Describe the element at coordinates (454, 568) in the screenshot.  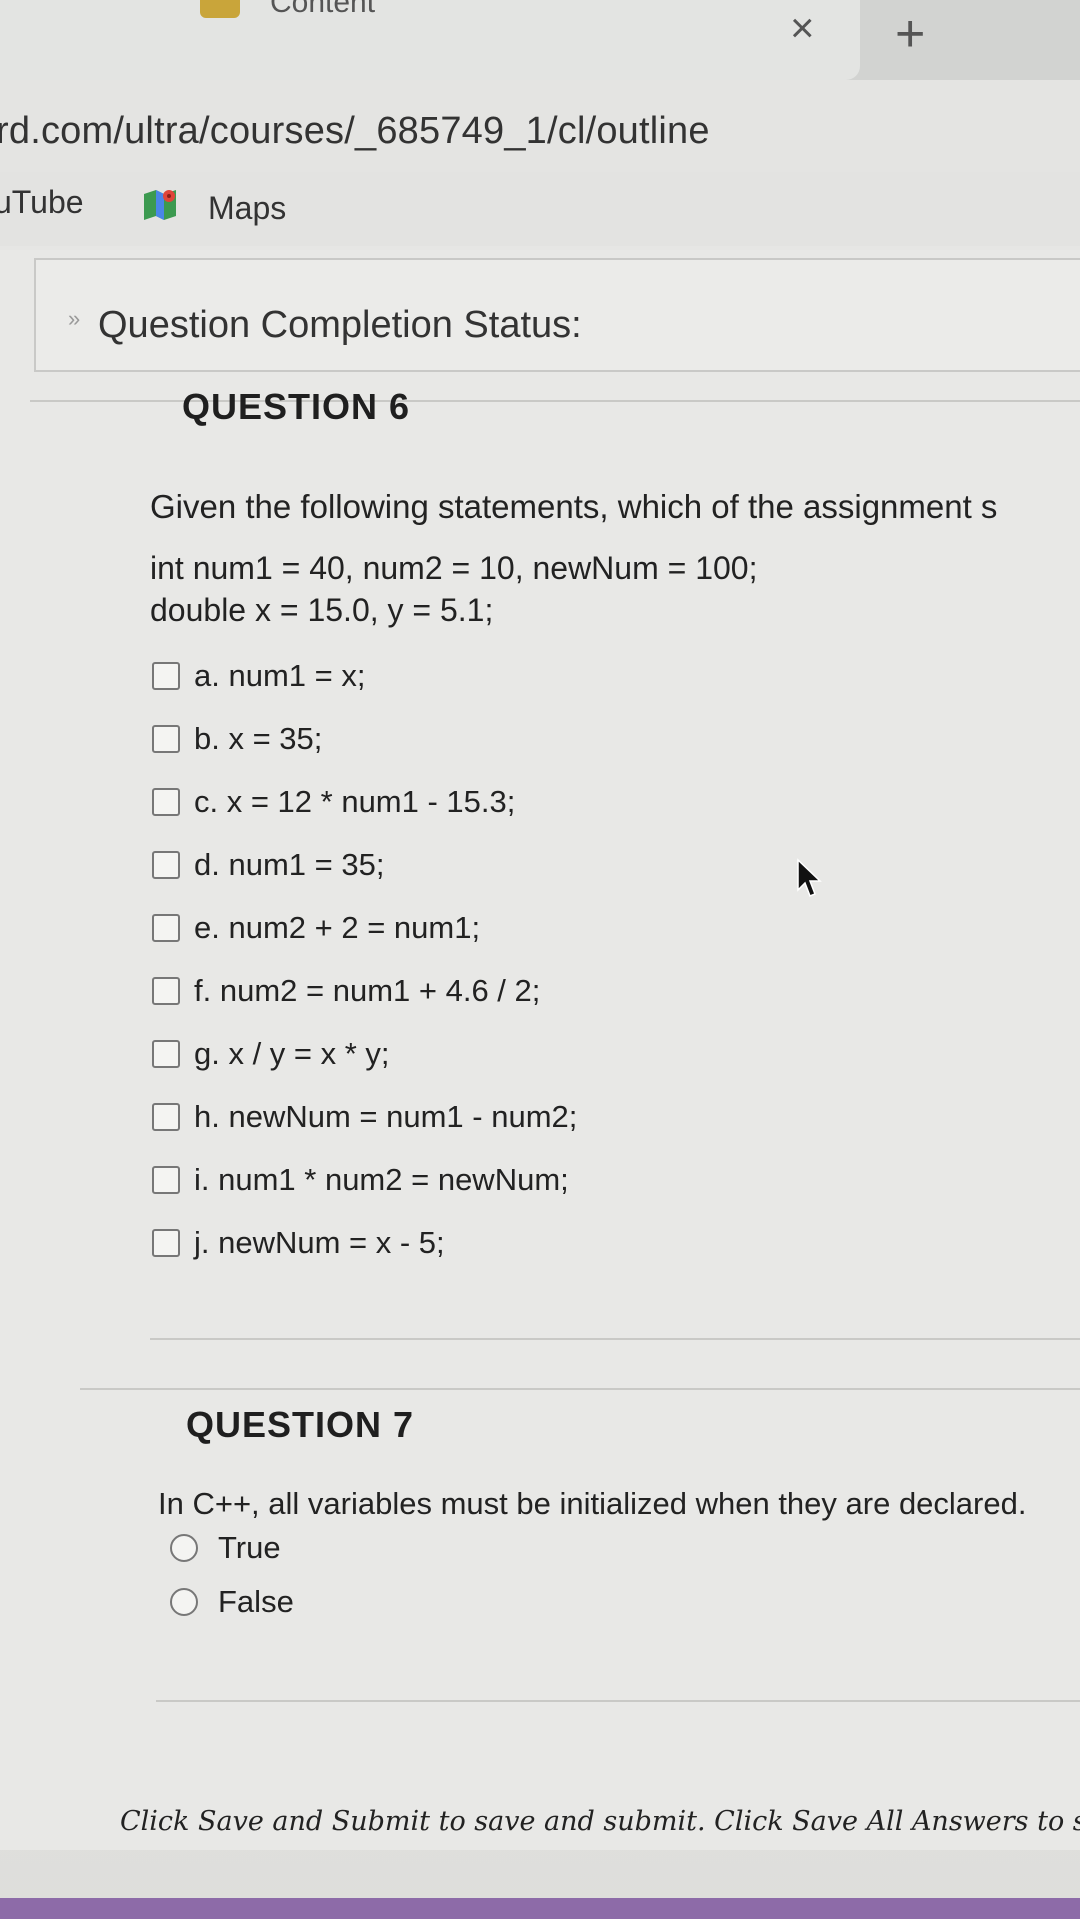
I see `code-line-1: int num1 = 40, num2 = 10, newNum = 100;` at that location.